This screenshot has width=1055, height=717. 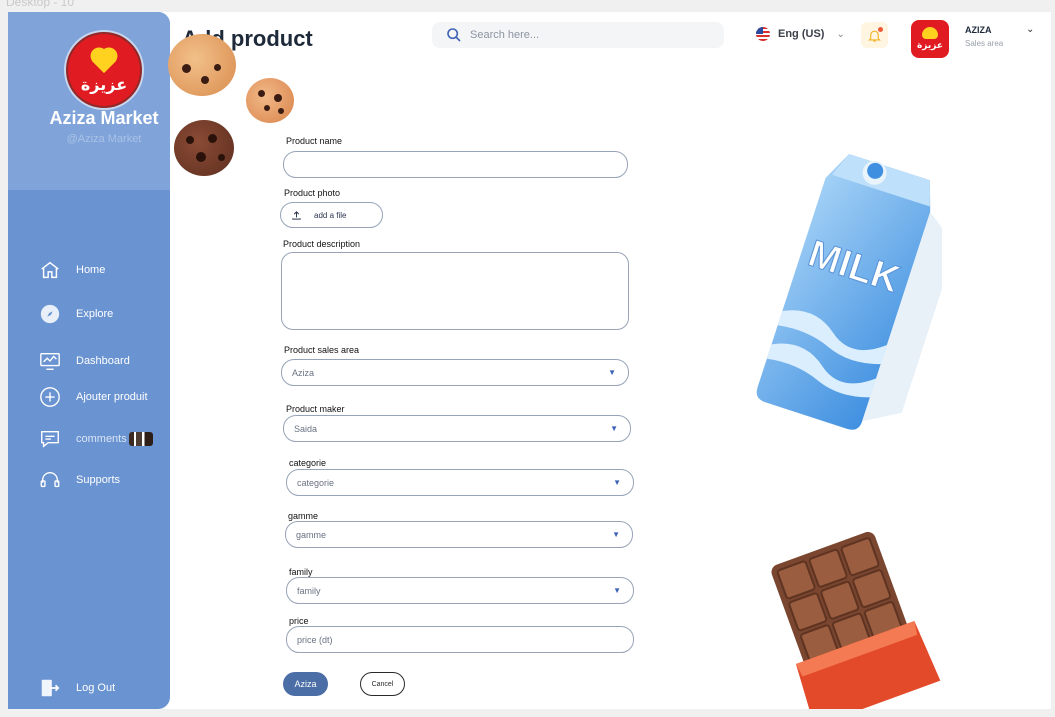 What do you see at coordinates (312, 193) in the screenshot?
I see `product-photo-label: Product photo` at bounding box center [312, 193].